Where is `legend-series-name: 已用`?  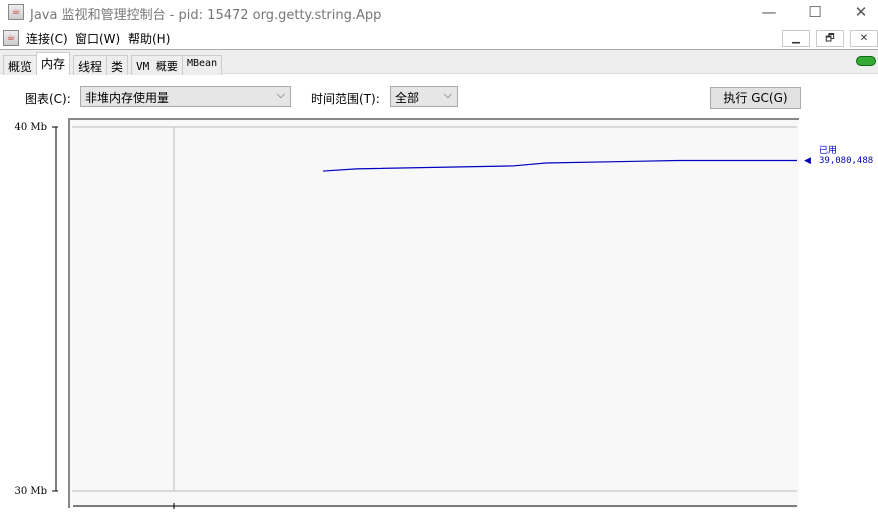 legend-series-name: 已用 is located at coordinates (828, 150).